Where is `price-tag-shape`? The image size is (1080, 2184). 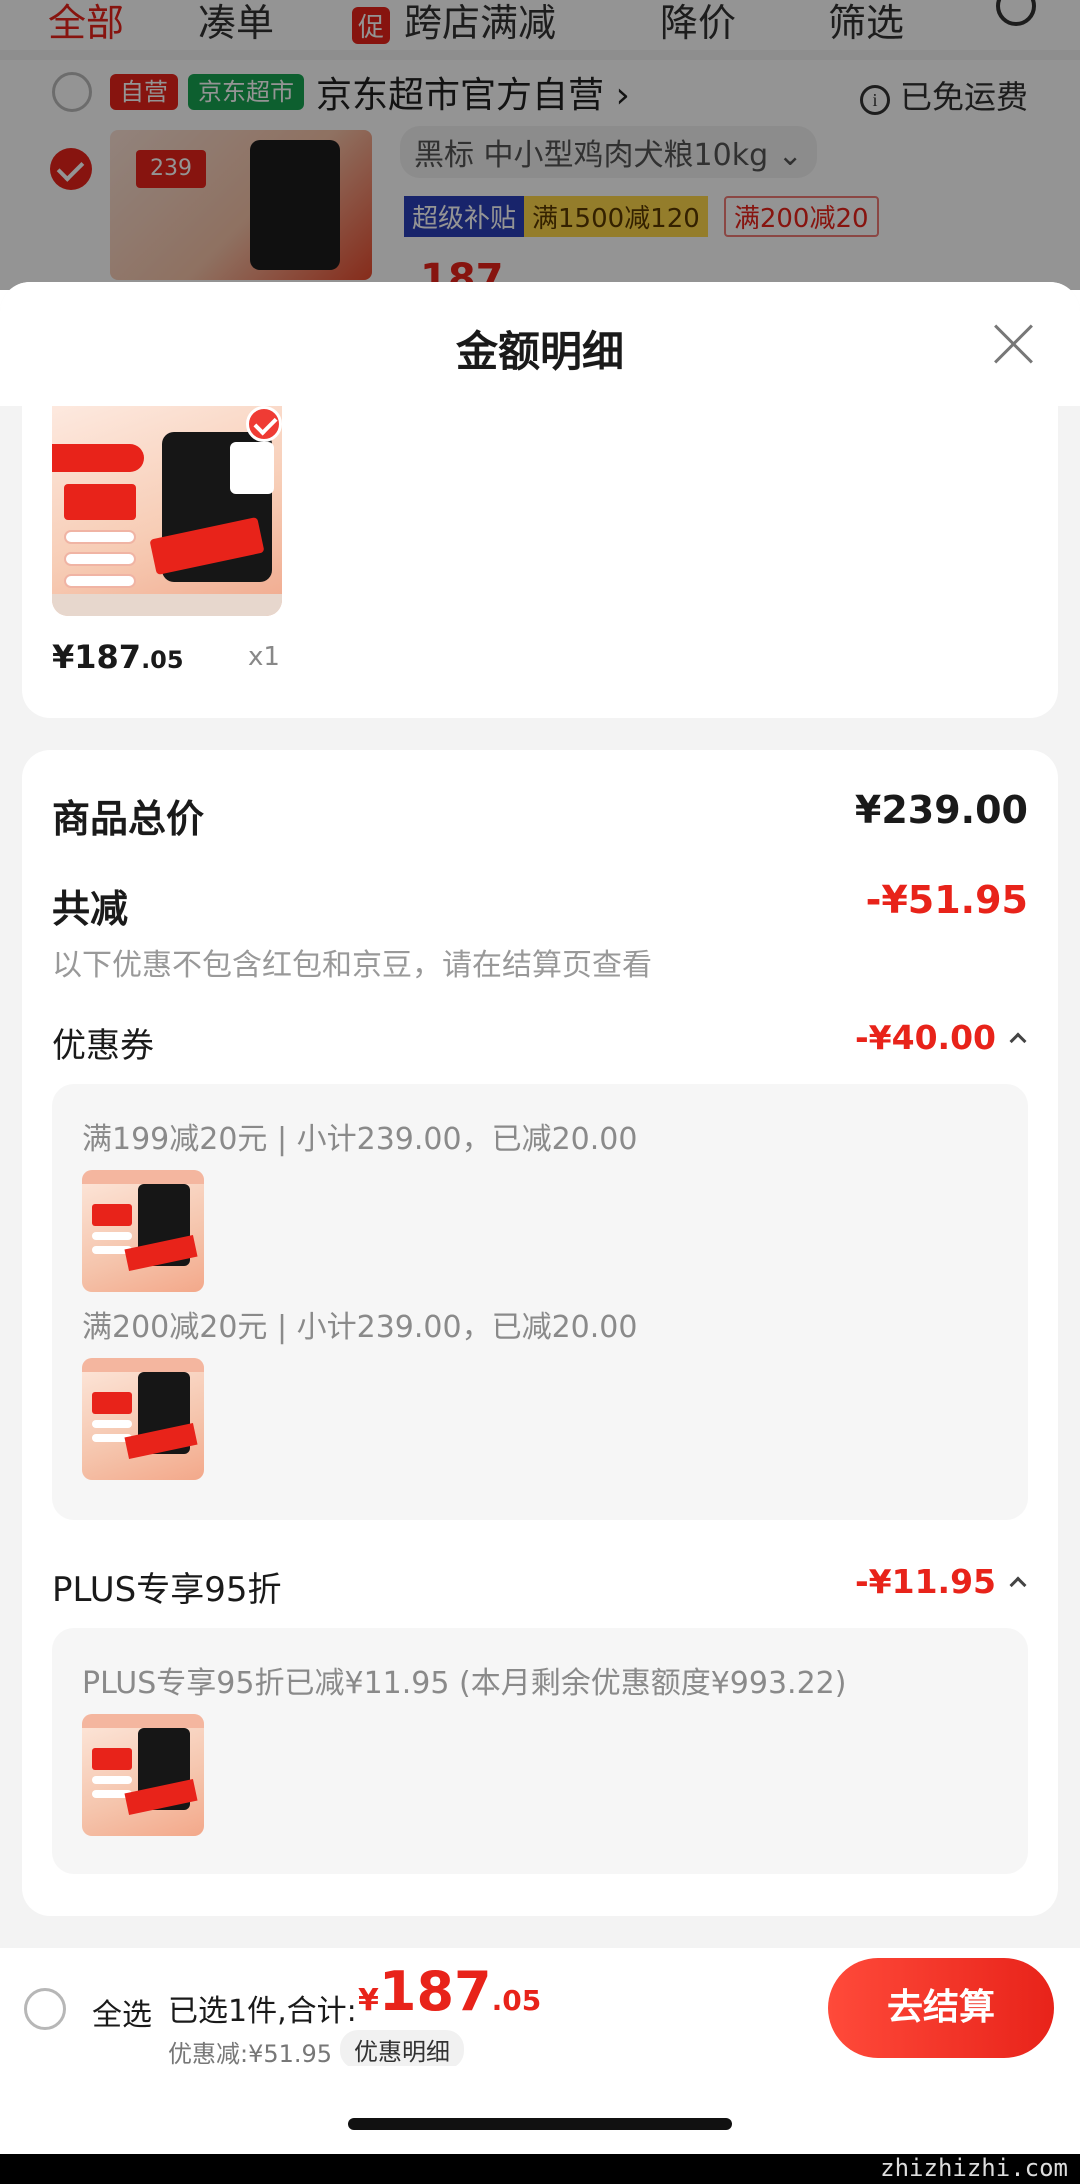 price-tag-shape is located at coordinates (100, 502).